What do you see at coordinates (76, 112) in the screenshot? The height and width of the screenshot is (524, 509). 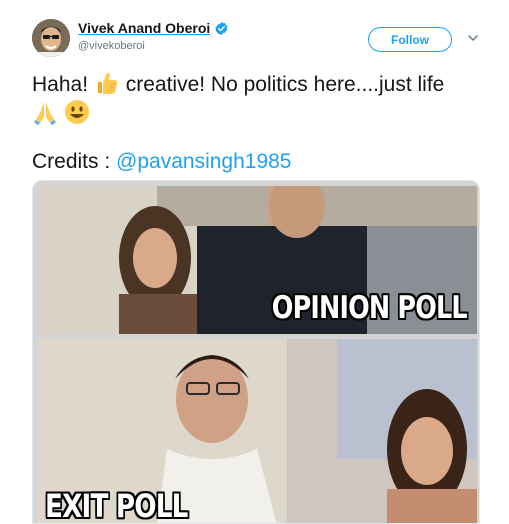 I see `smiley-icon` at bounding box center [76, 112].